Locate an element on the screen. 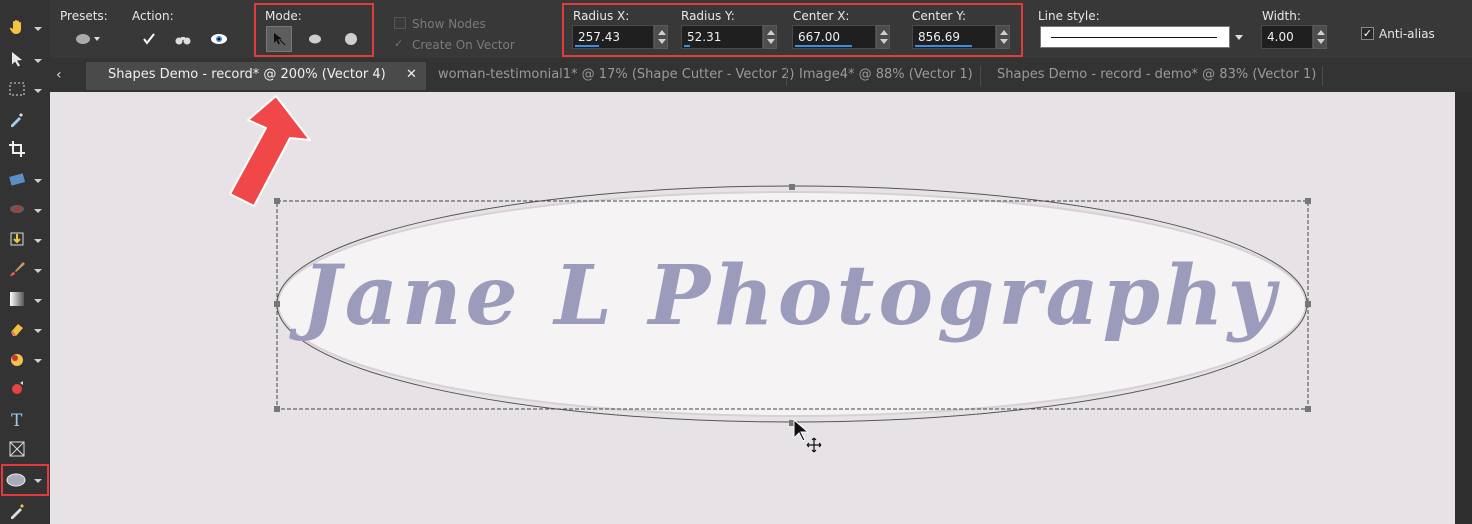 This screenshot has height=524, width=1472. picture-tube-icon is located at coordinates (17, 389).